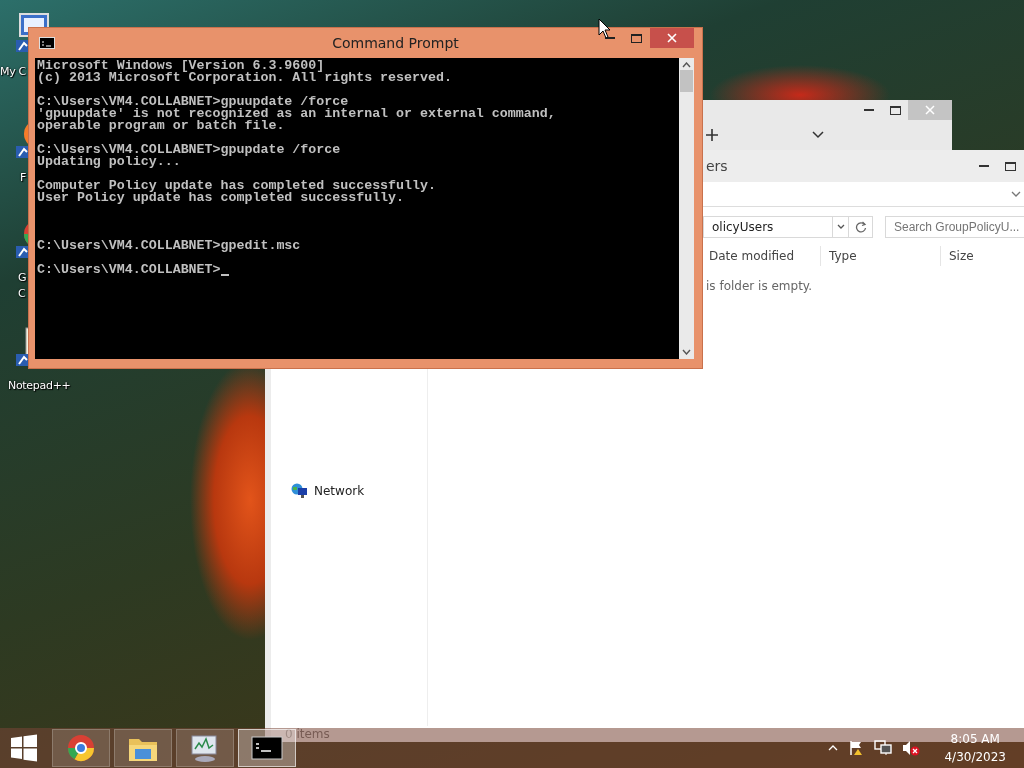  Describe the element at coordinates (881, 256) in the screenshot. I see `column-header: Type` at that location.